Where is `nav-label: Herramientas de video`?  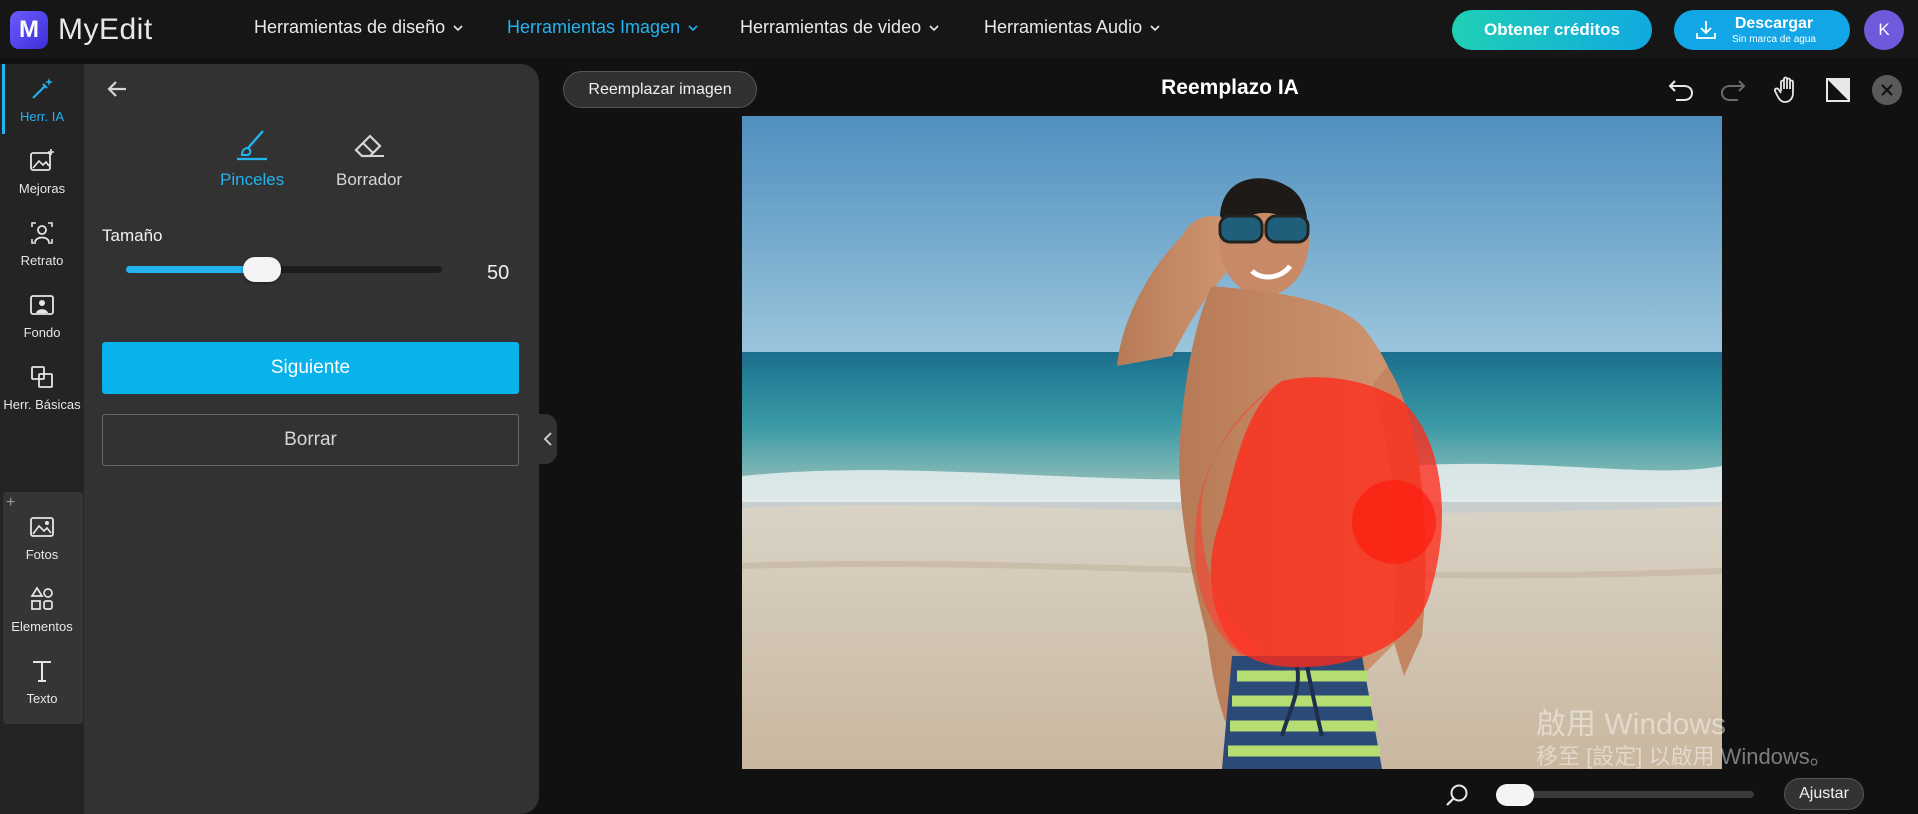
nav-label: Herramientas de video is located at coordinates (831, 27).